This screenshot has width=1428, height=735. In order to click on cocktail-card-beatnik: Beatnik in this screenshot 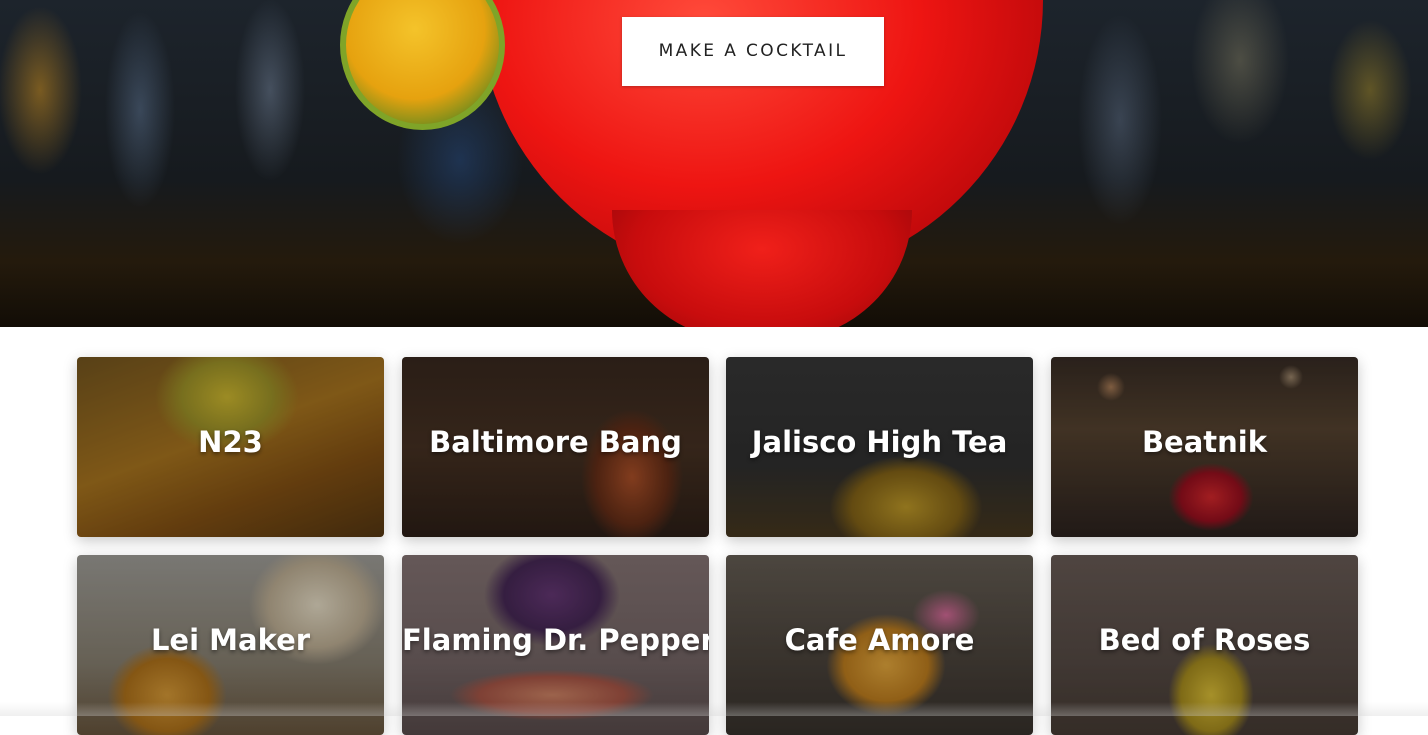, I will do `click(1204, 447)`.